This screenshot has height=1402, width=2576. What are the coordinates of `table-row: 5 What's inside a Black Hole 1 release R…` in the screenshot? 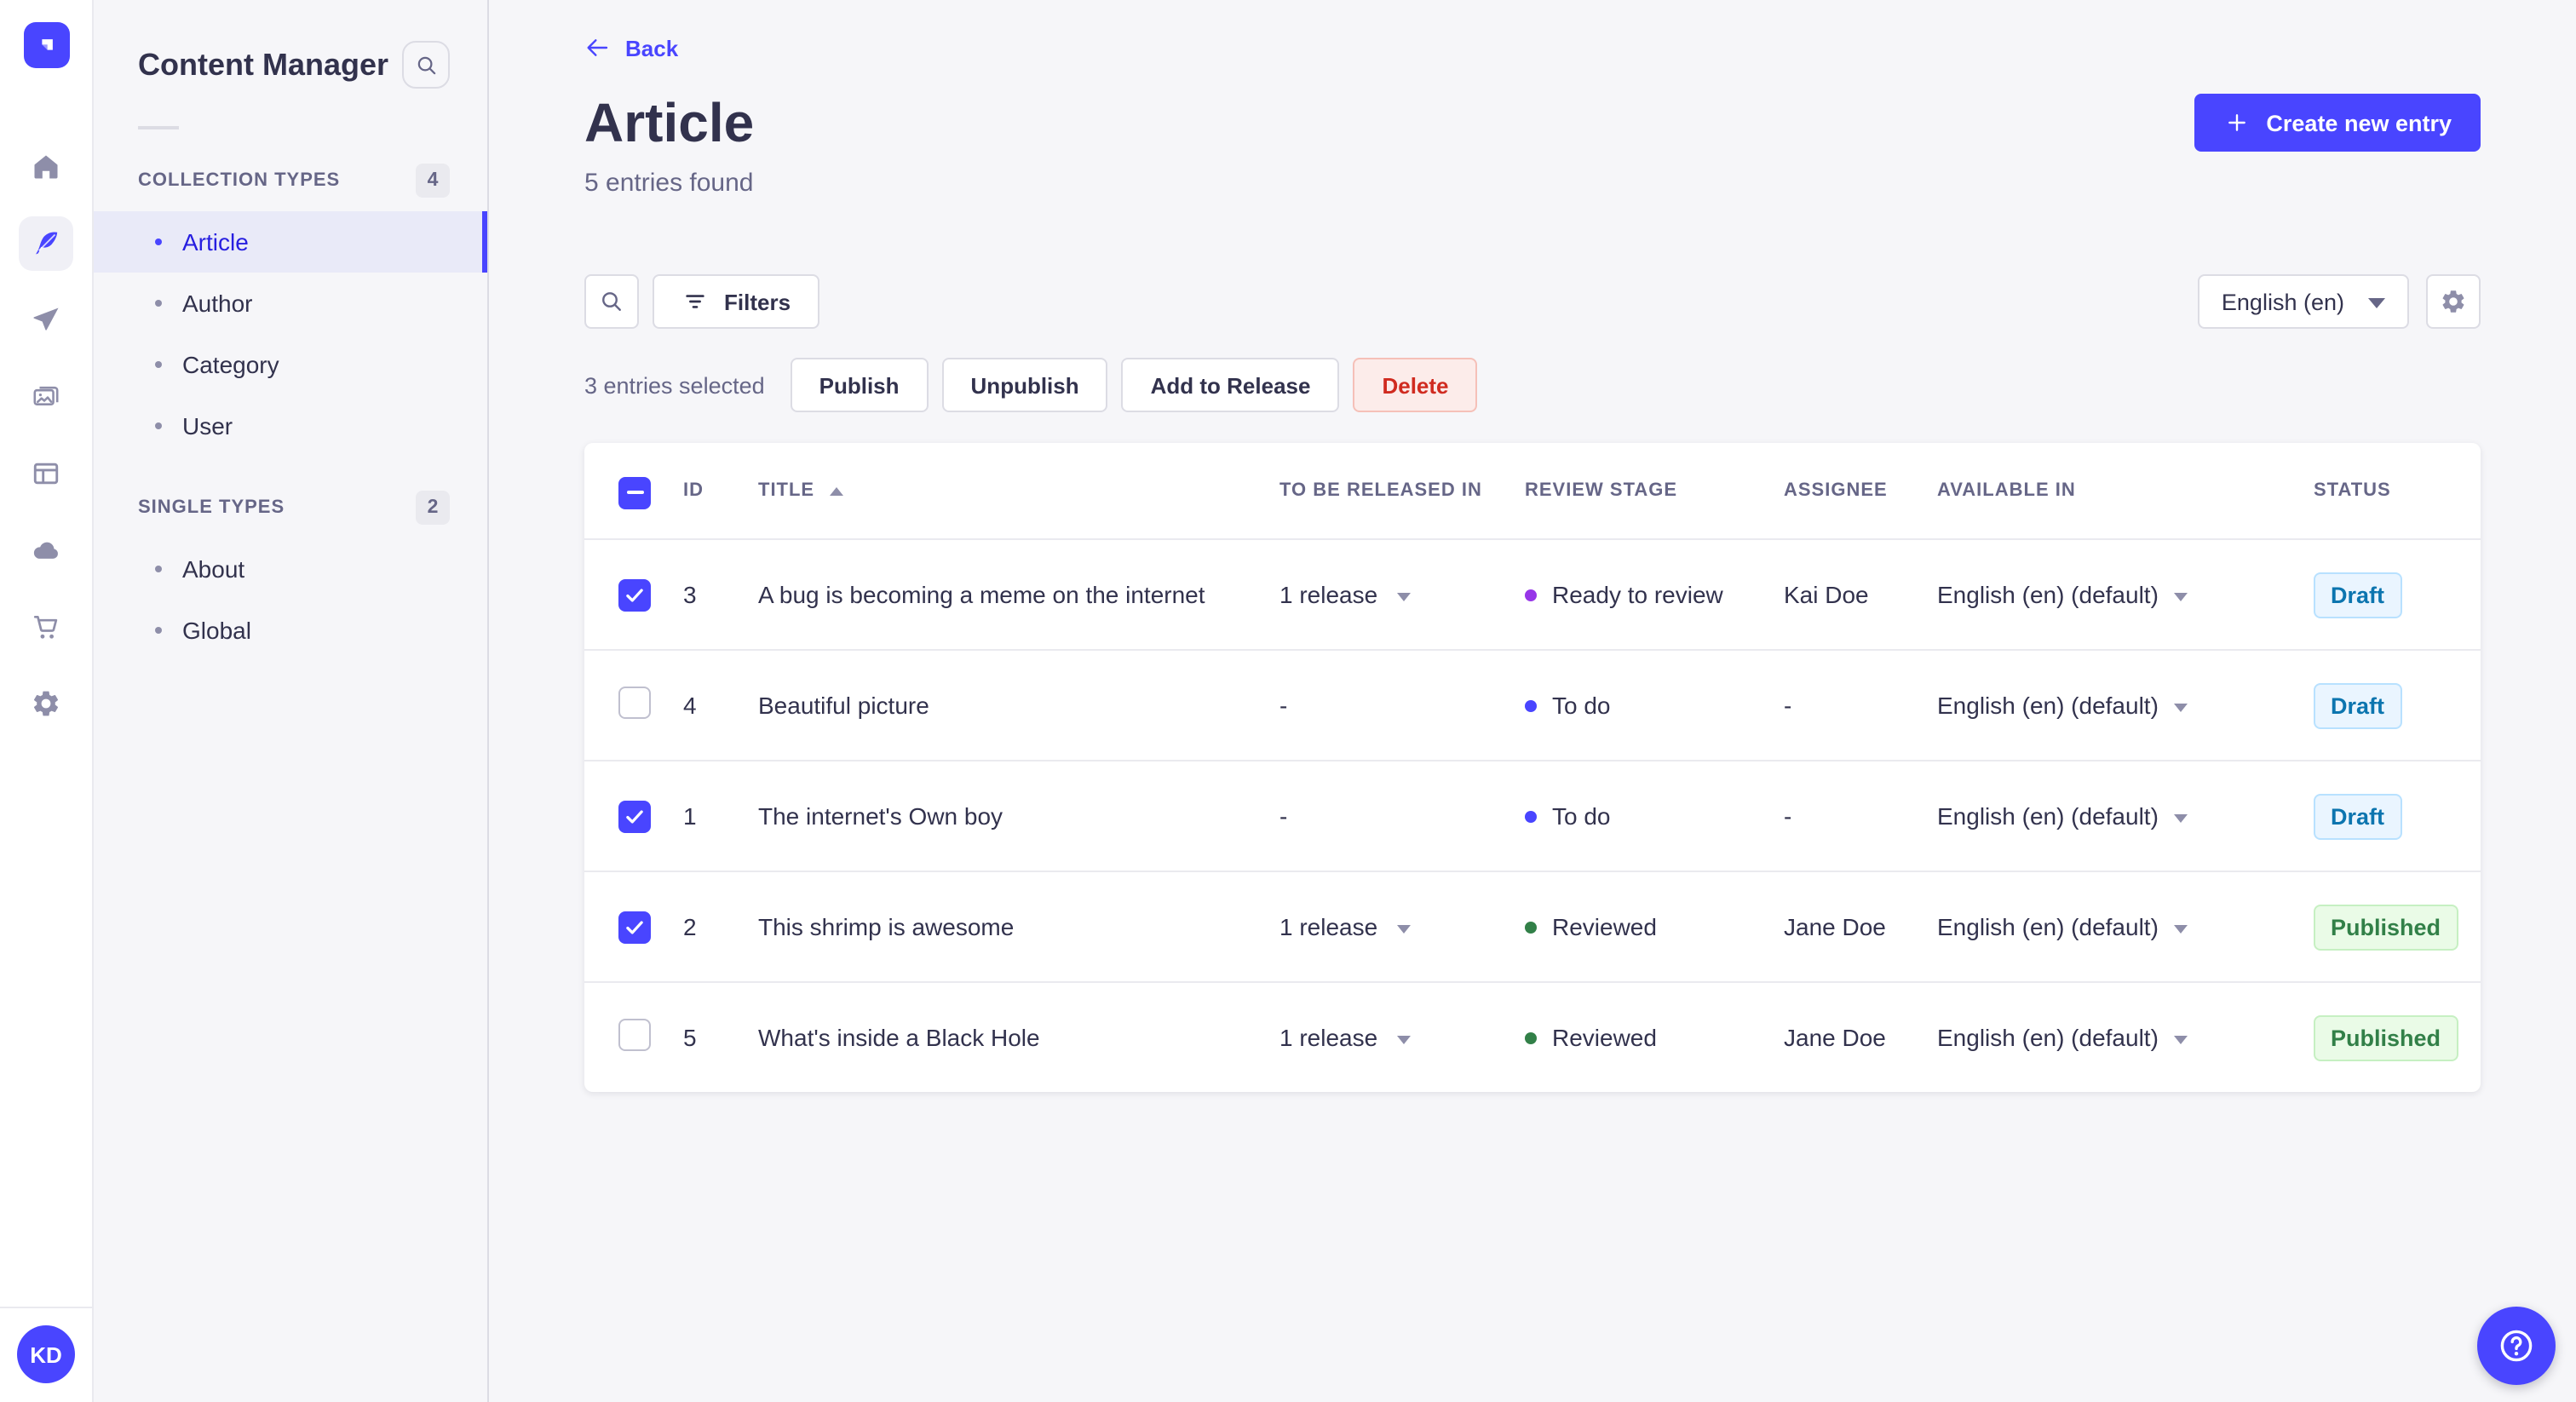 It's located at (1533, 1036).